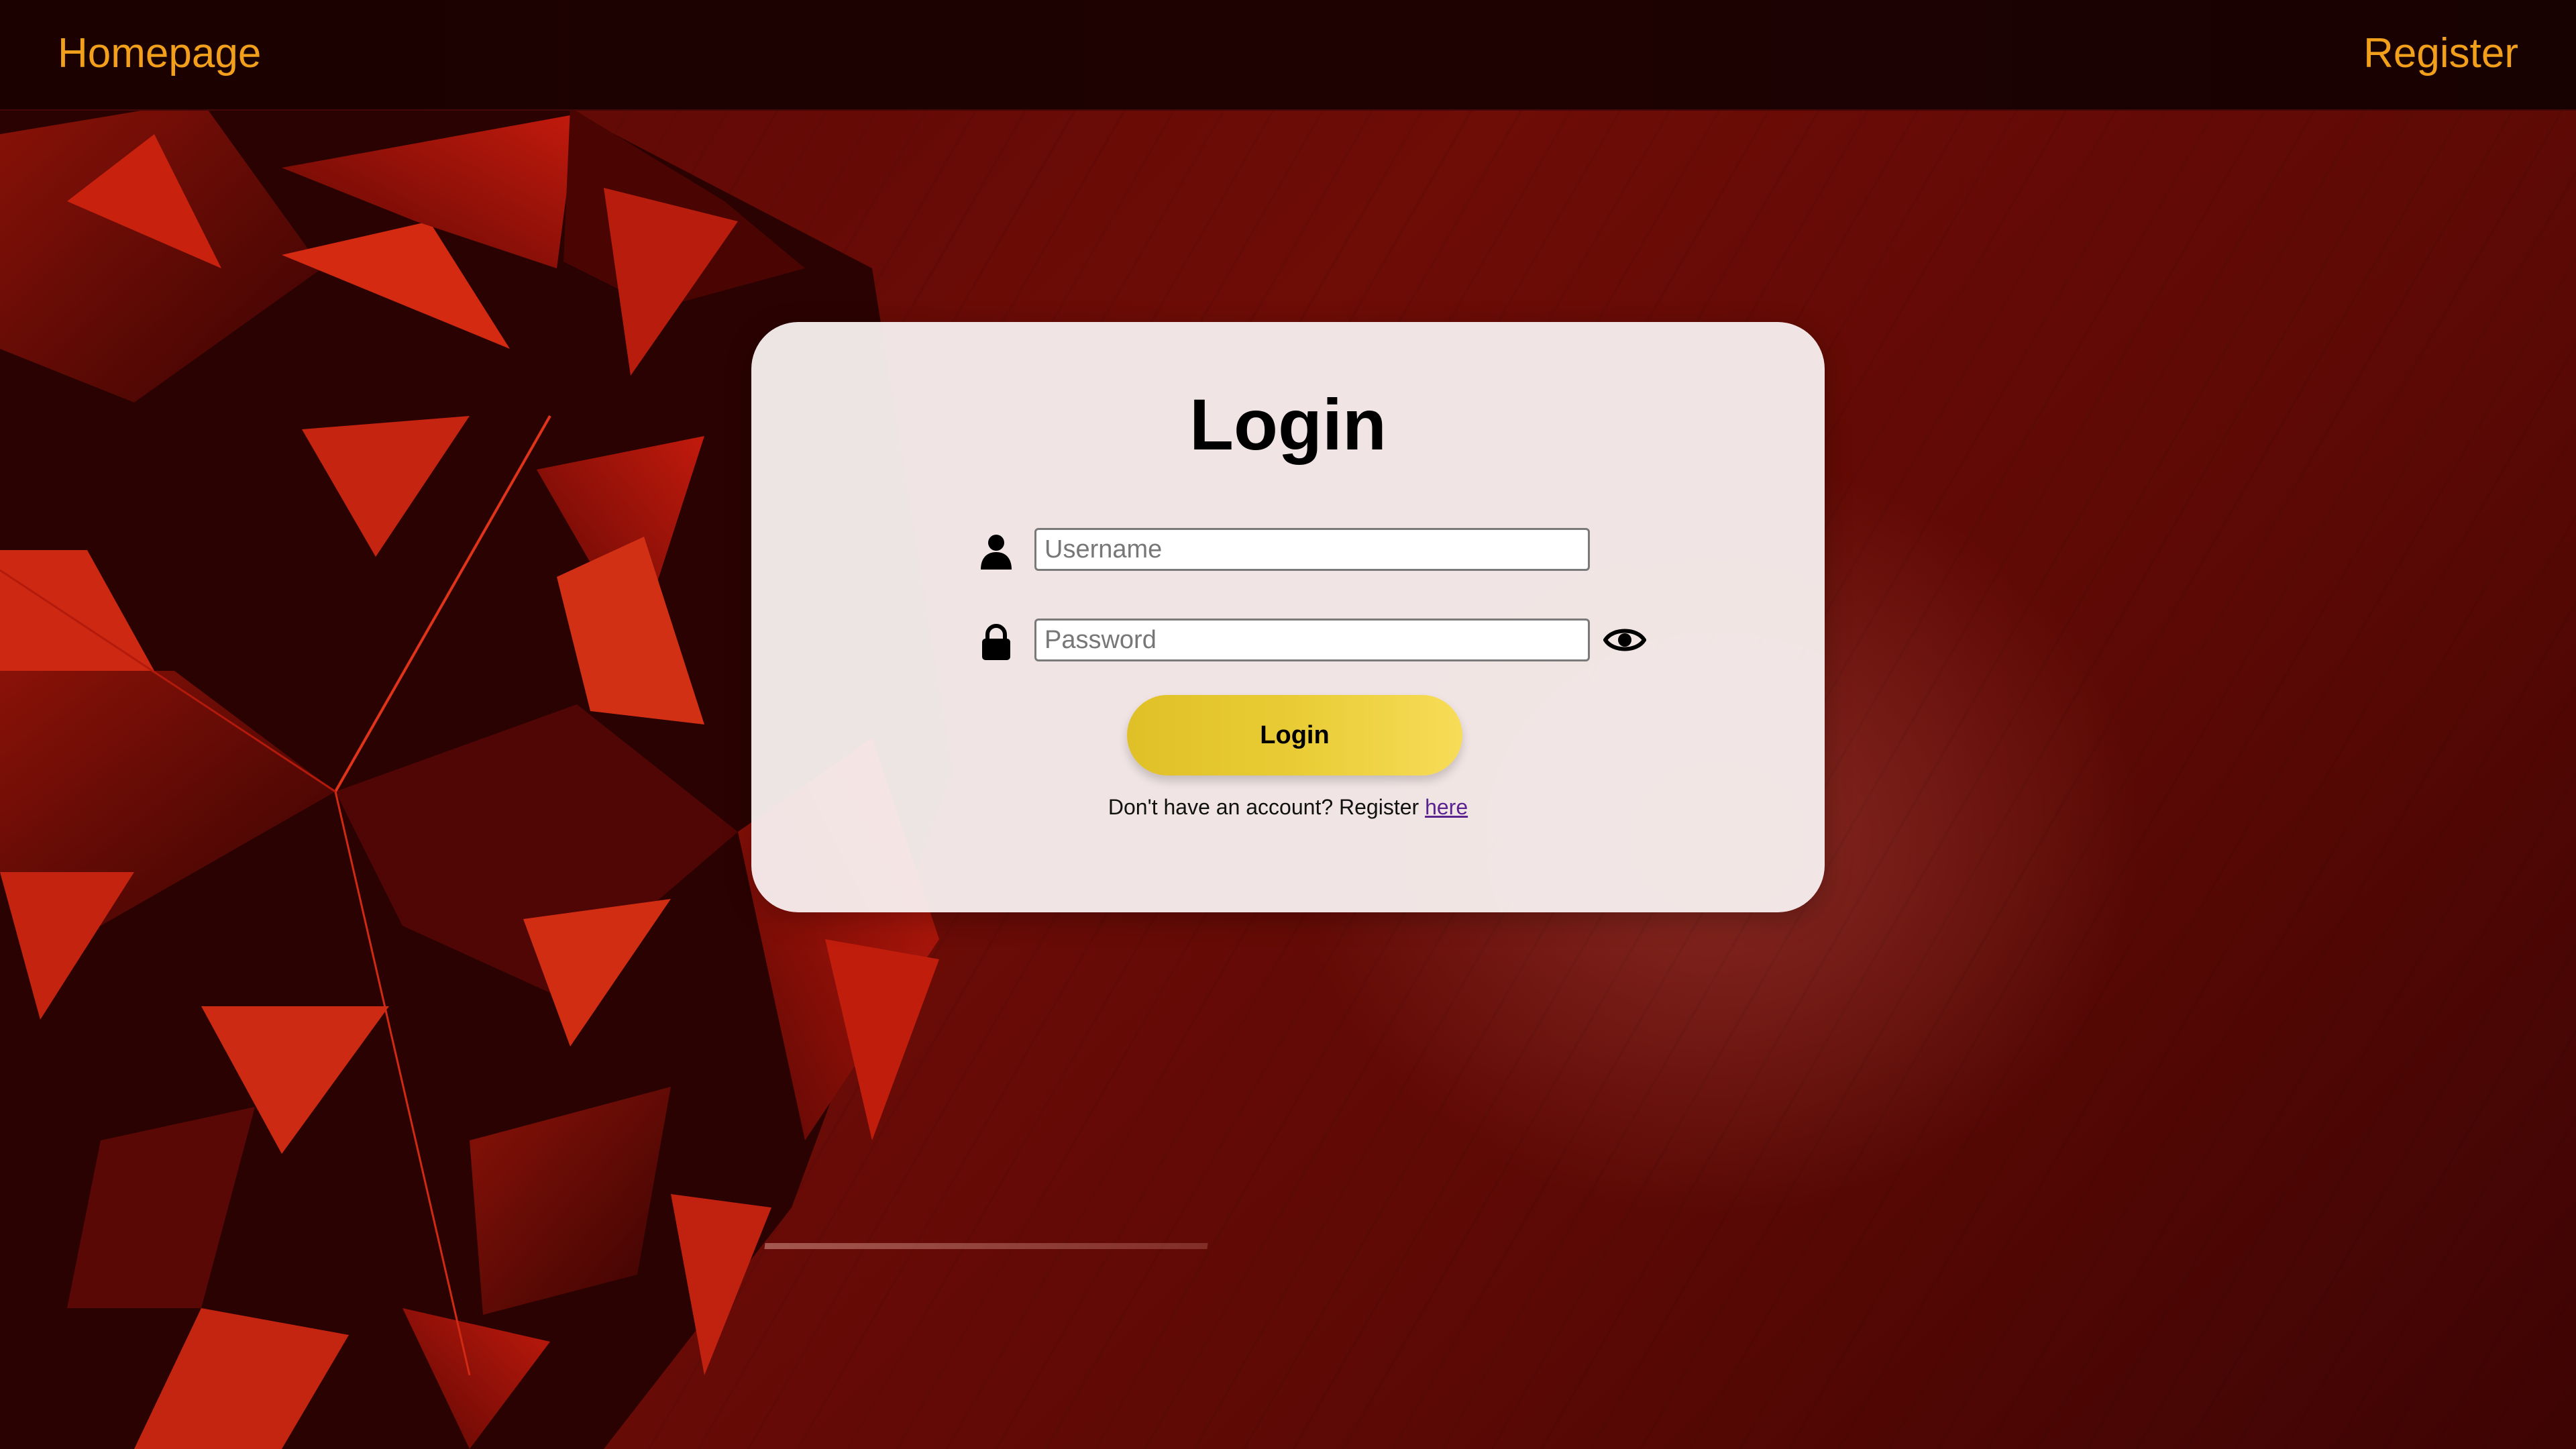 Image resolution: width=2576 pixels, height=1449 pixels. Describe the element at coordinates (996, 642) in the screenshot. I see `lock-icon` at that location.